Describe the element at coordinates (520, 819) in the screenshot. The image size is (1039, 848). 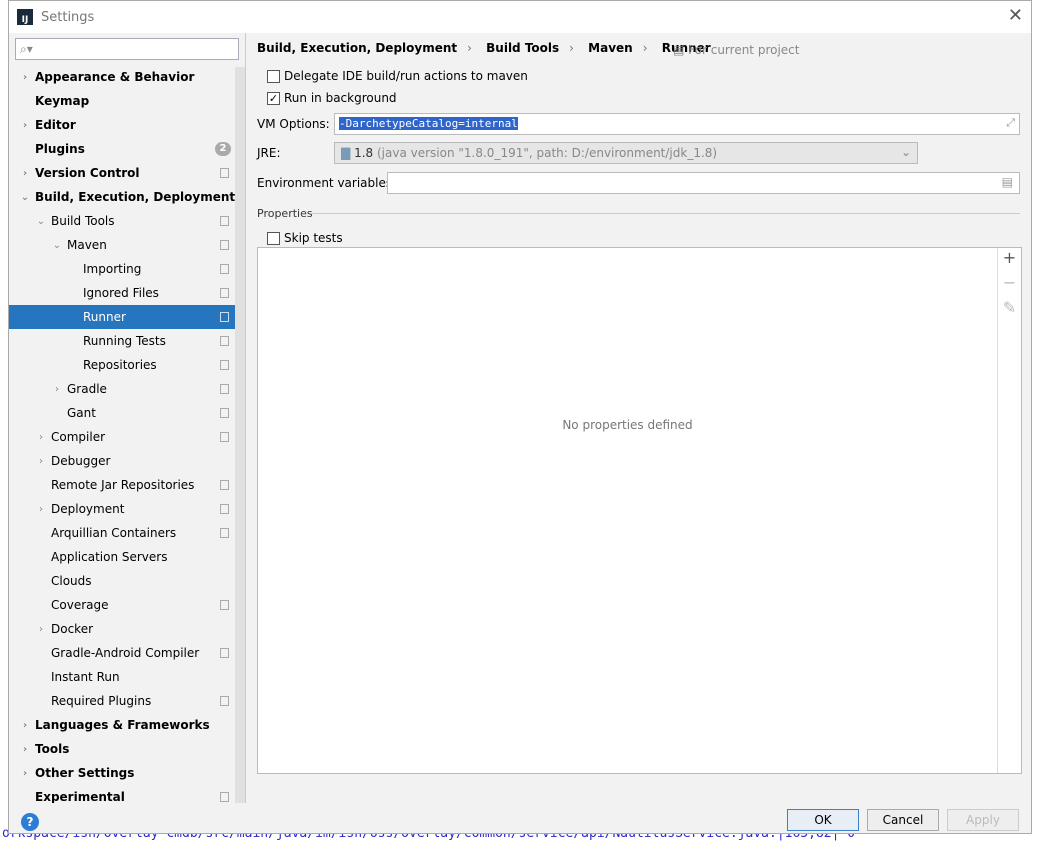
I see `dialog-footer: ? OK Cancel Apply` at that location.